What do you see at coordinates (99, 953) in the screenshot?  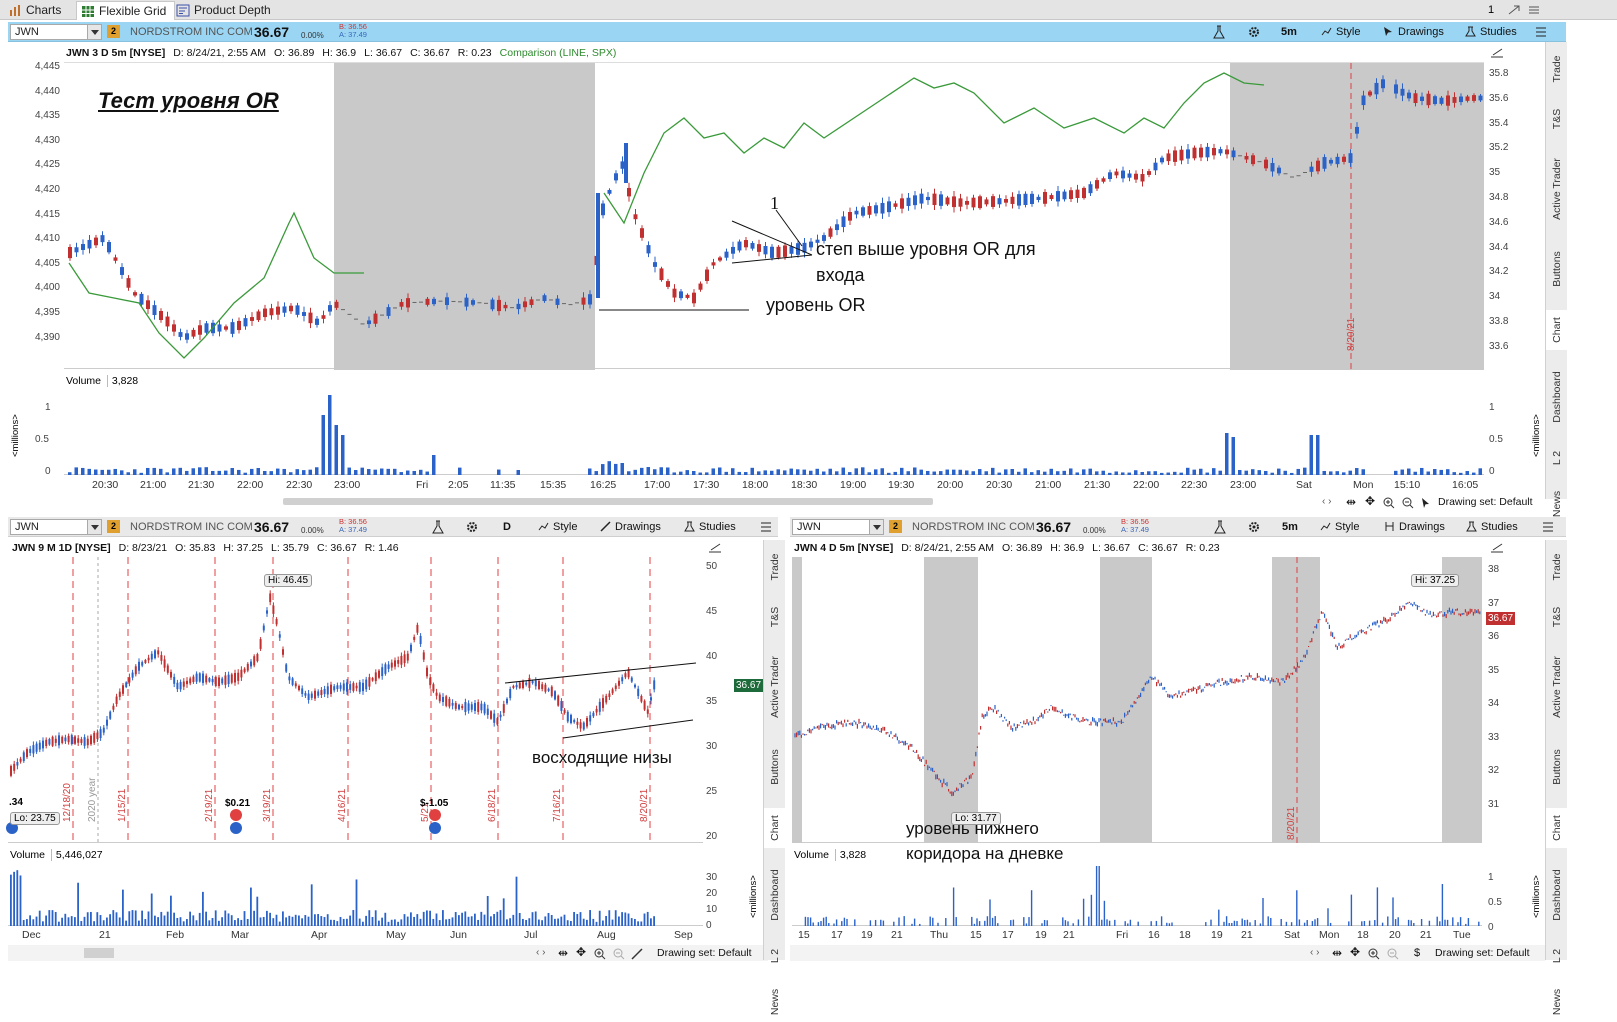 I see `bl-scroll-handle` at bounding box center [99, 953].